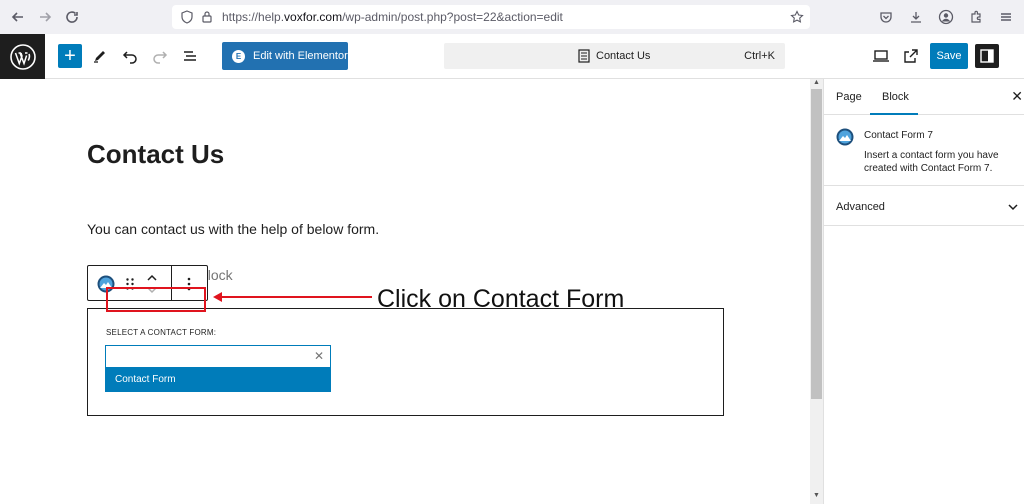 This screenshot has width=1024, height=504. I want to click on download-icon, so click(916, 17).